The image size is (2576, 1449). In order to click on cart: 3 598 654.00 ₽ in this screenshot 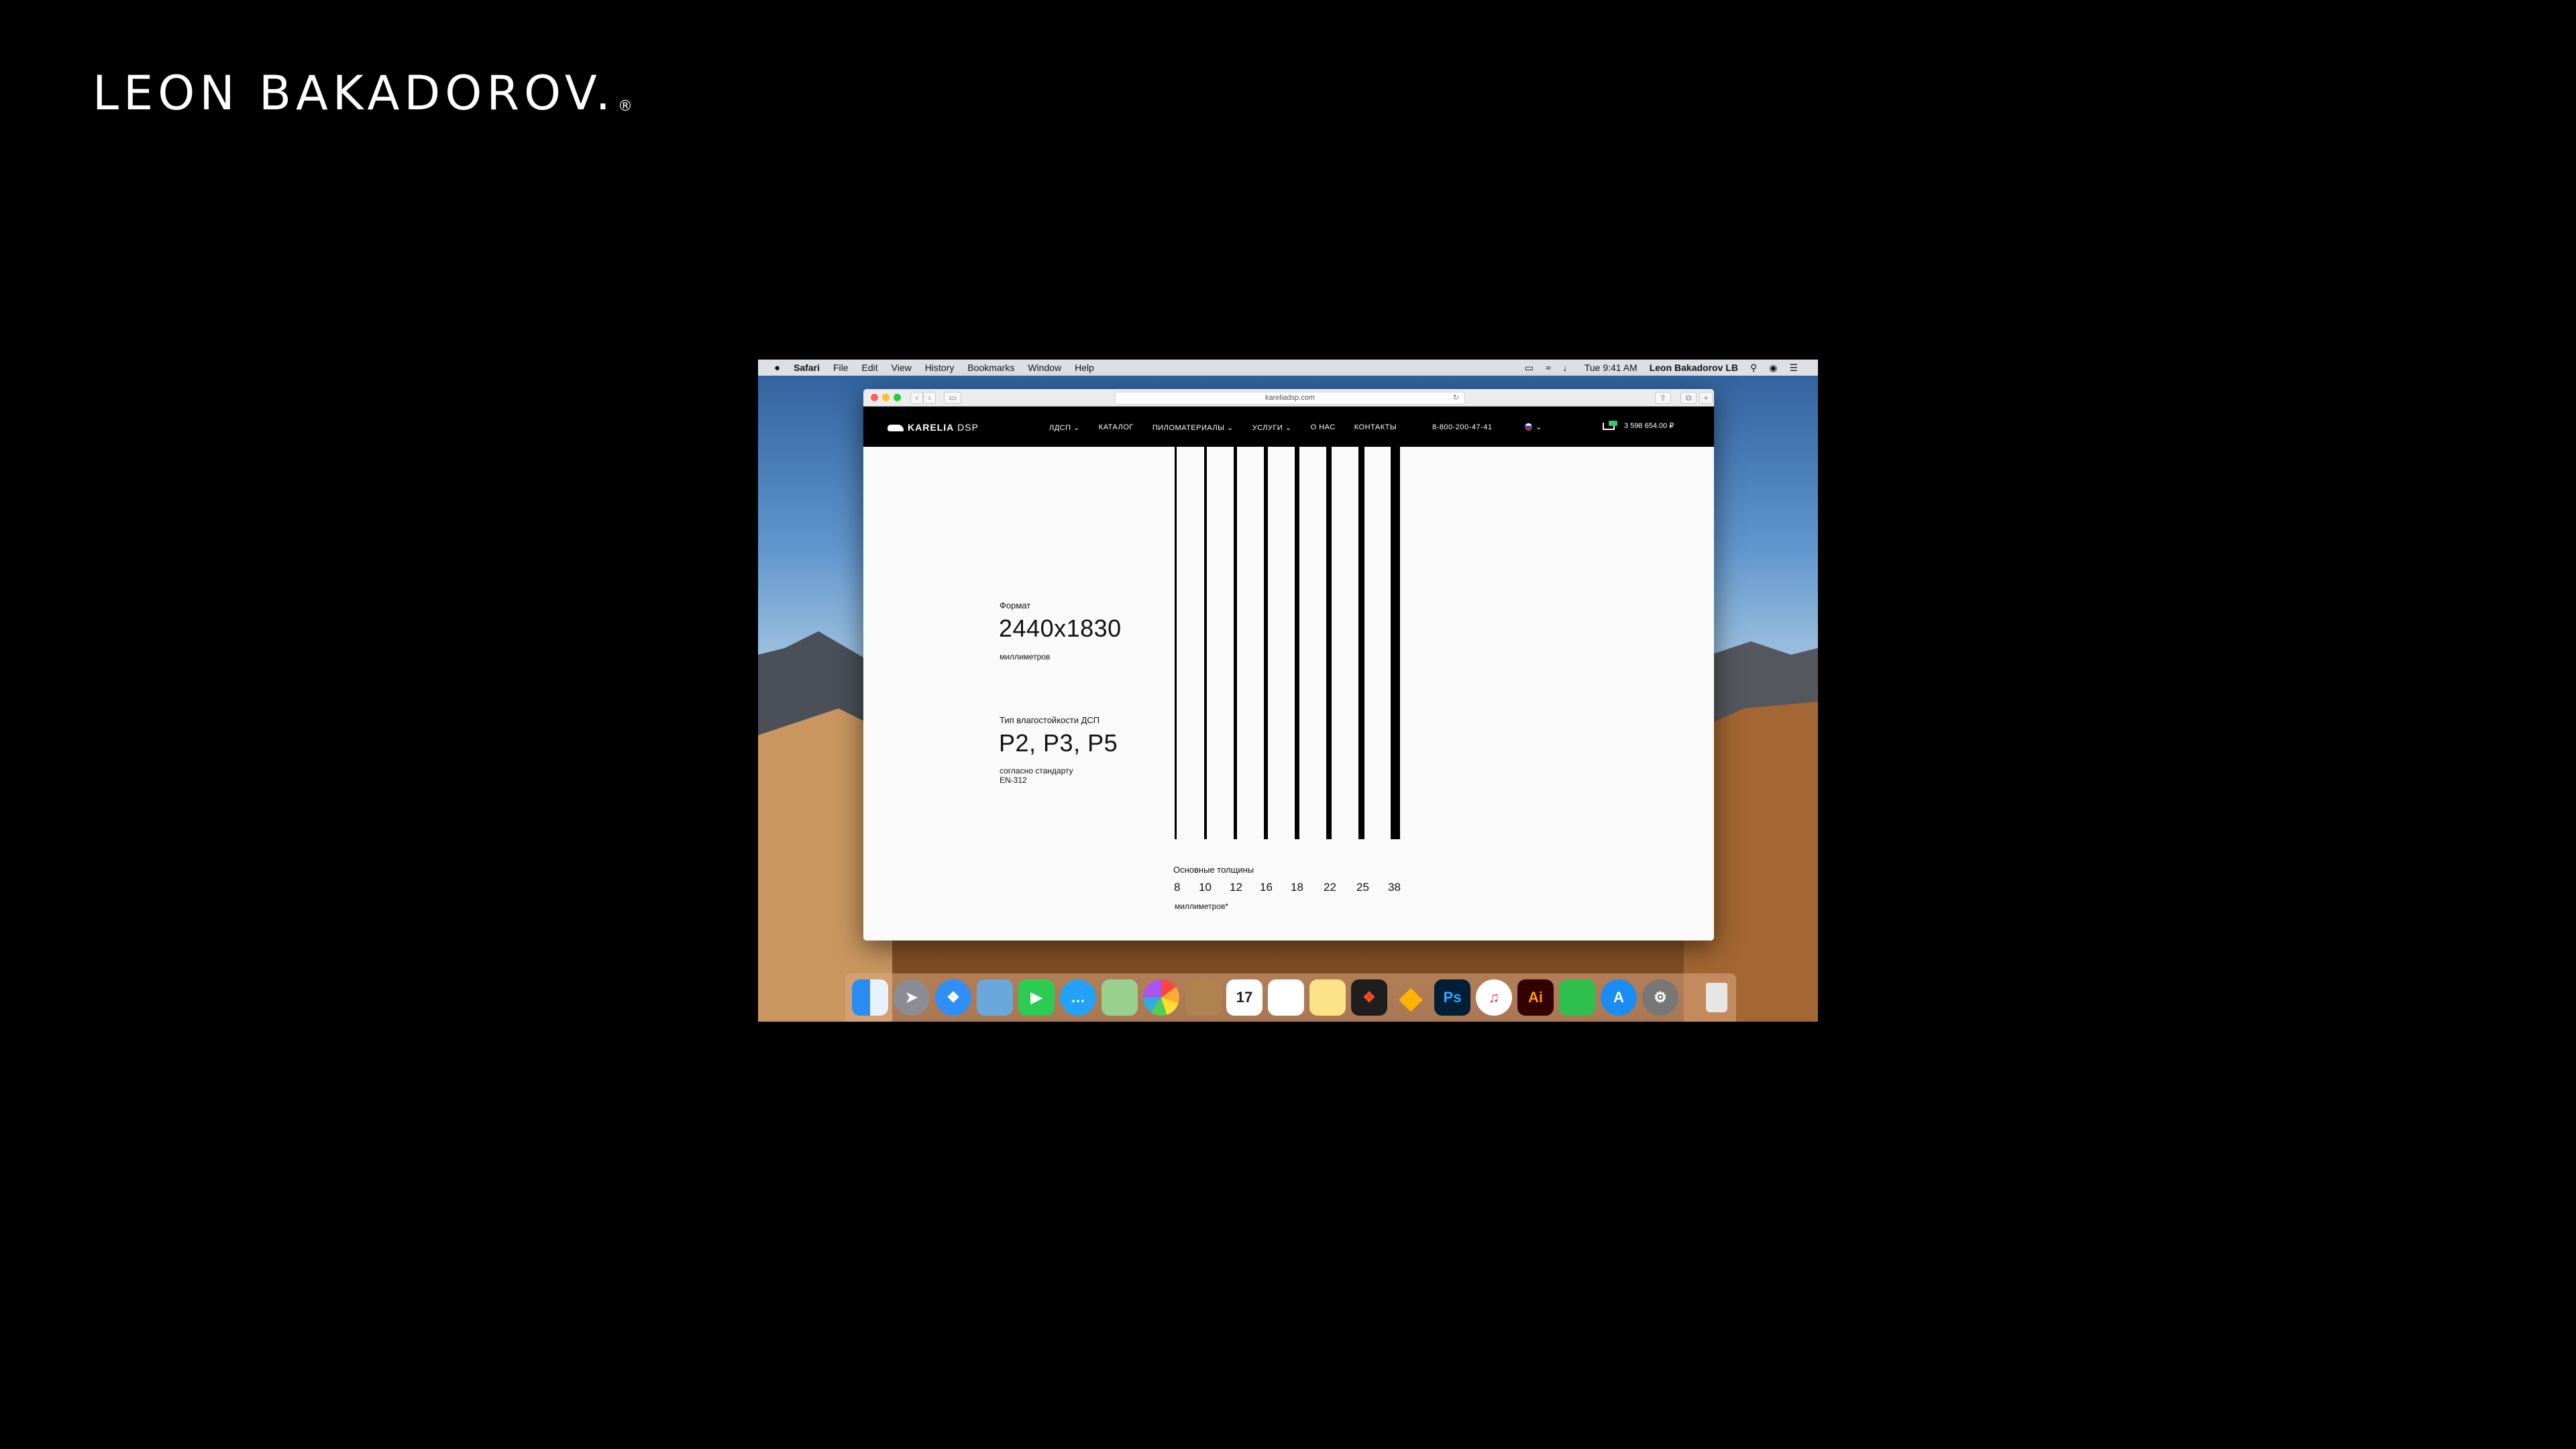, I will do `click(1638, 425)`.